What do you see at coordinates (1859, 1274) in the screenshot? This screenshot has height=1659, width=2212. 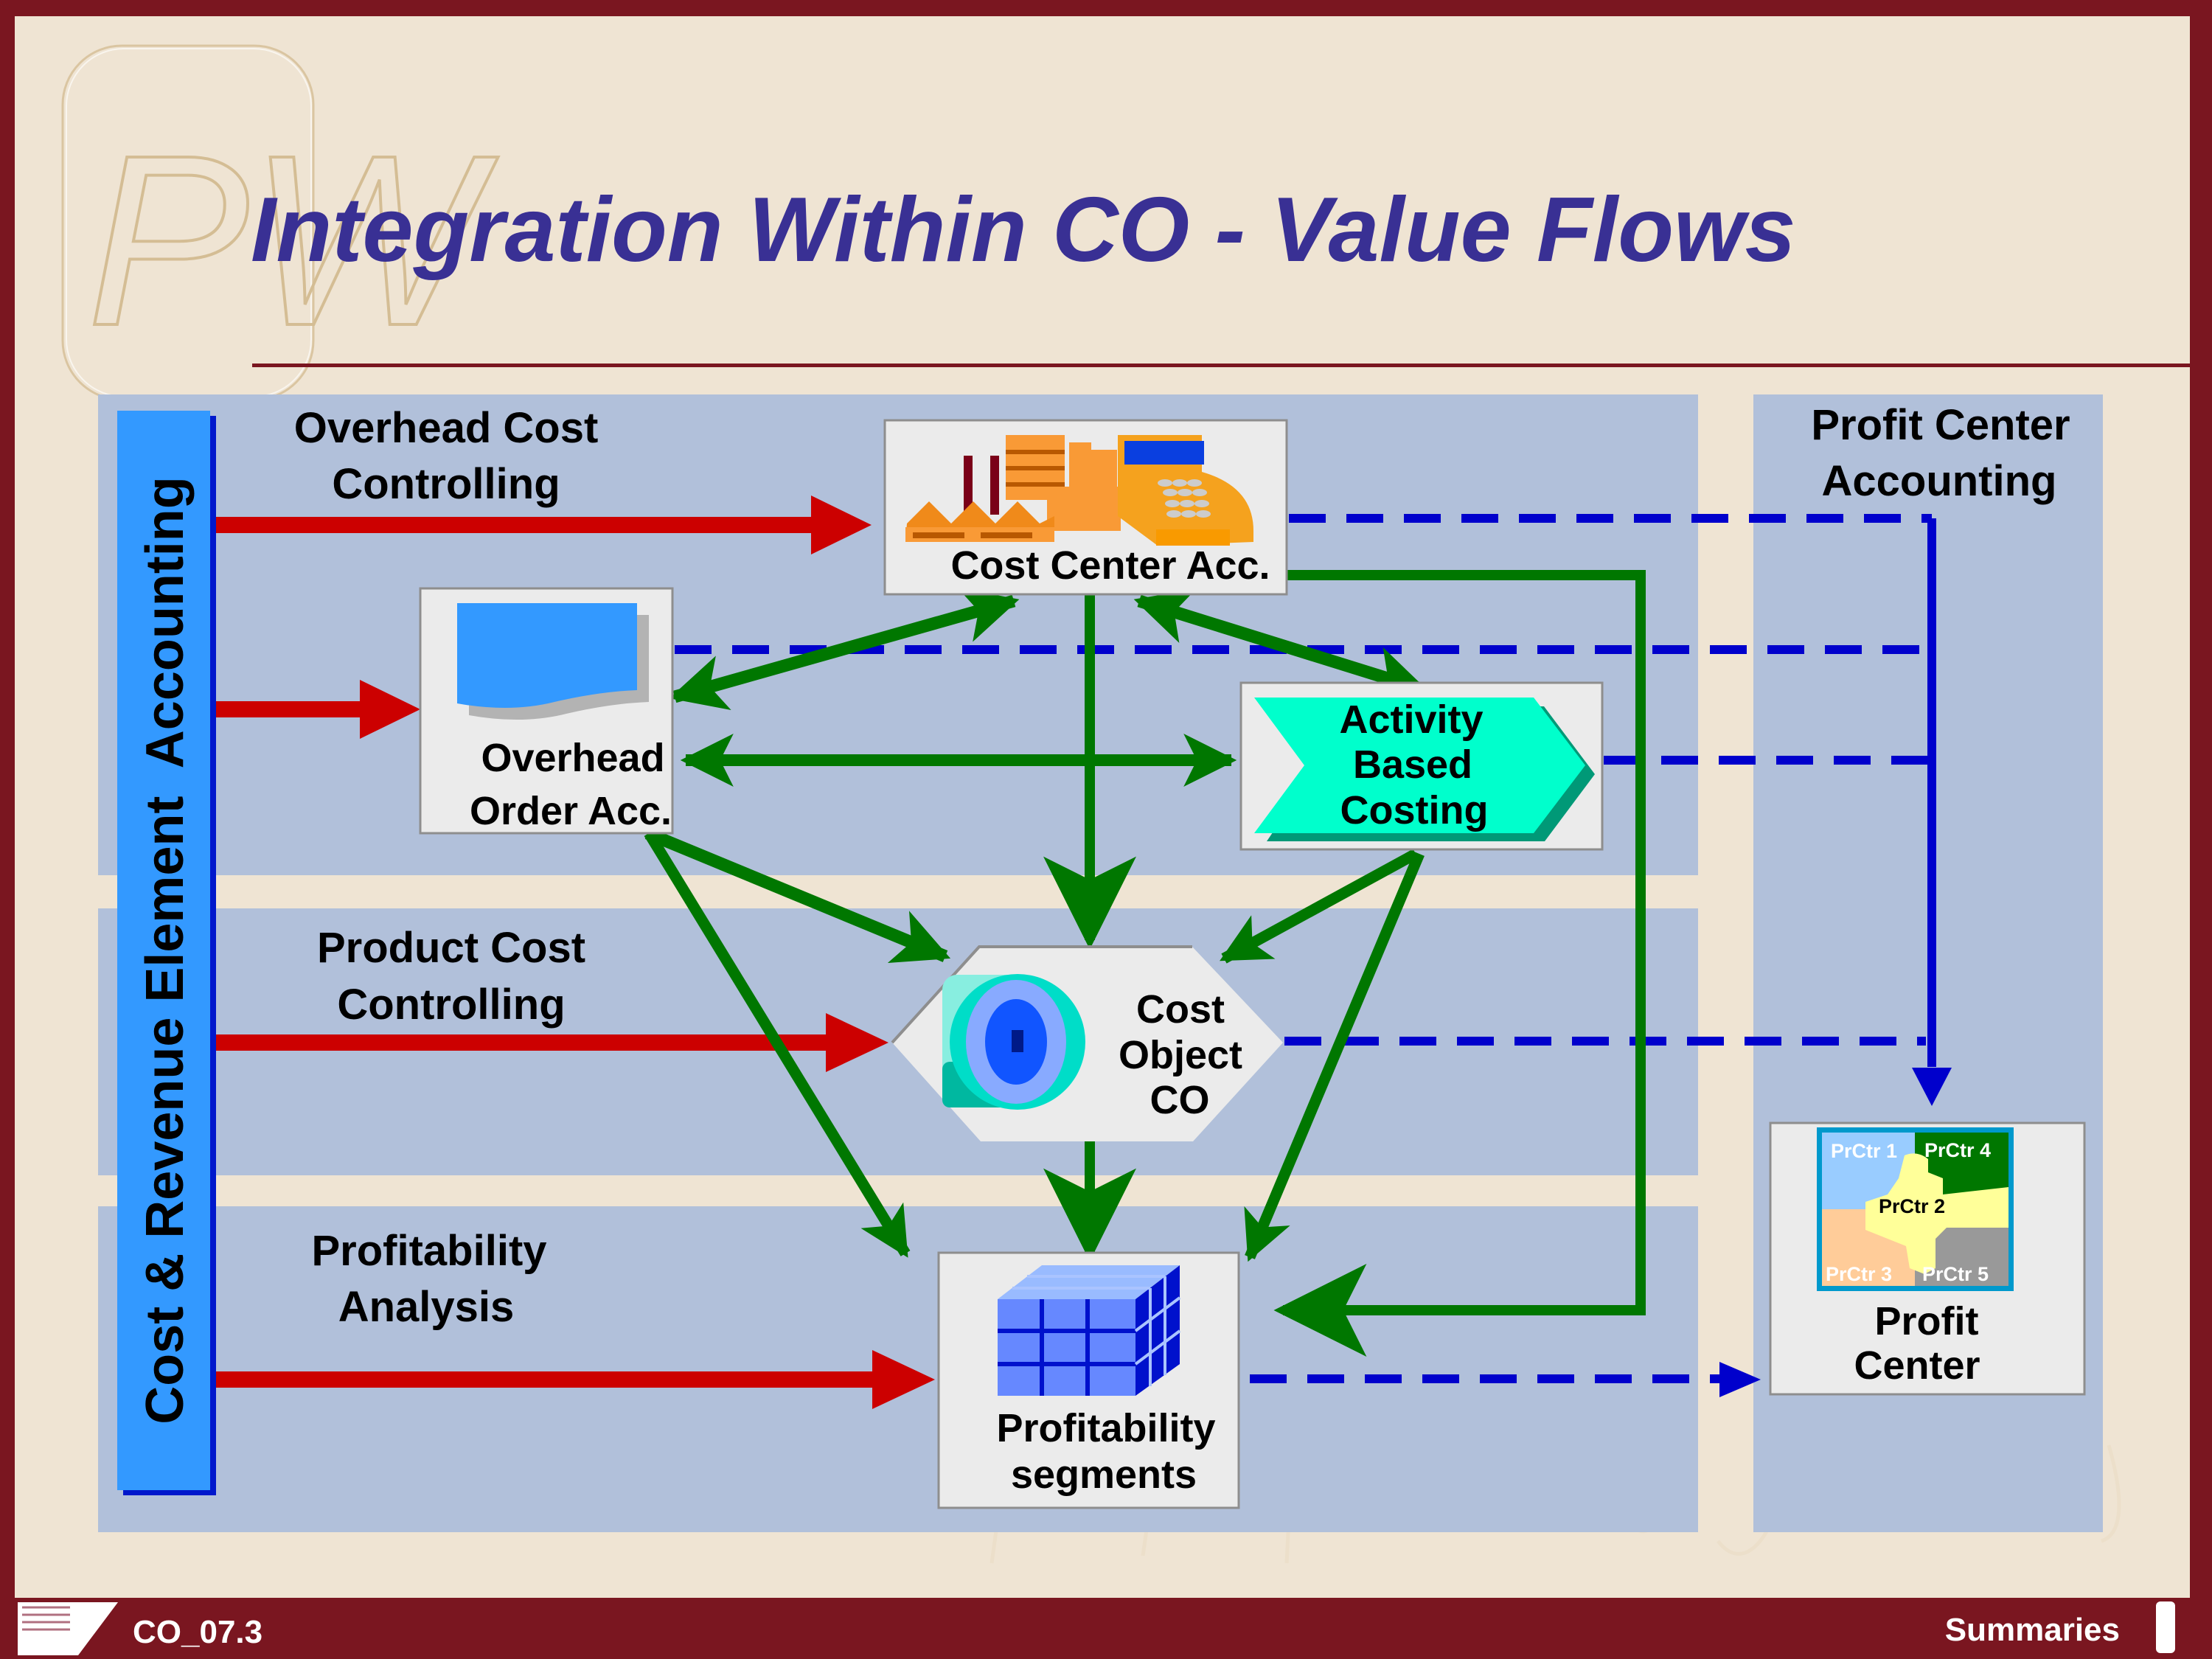 I see `prctr-3-label: PrCtr 3` at bounding box center [1859, 1274].